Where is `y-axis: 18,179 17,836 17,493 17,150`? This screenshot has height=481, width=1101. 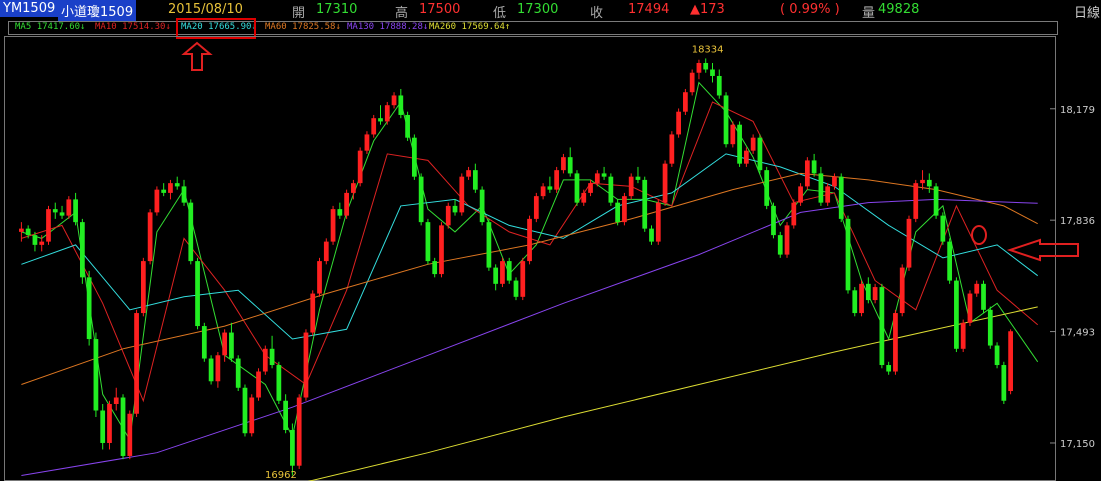 y-axis: 18,179 17,836 17,493 17,150 is located at coordinates (1072, 277).